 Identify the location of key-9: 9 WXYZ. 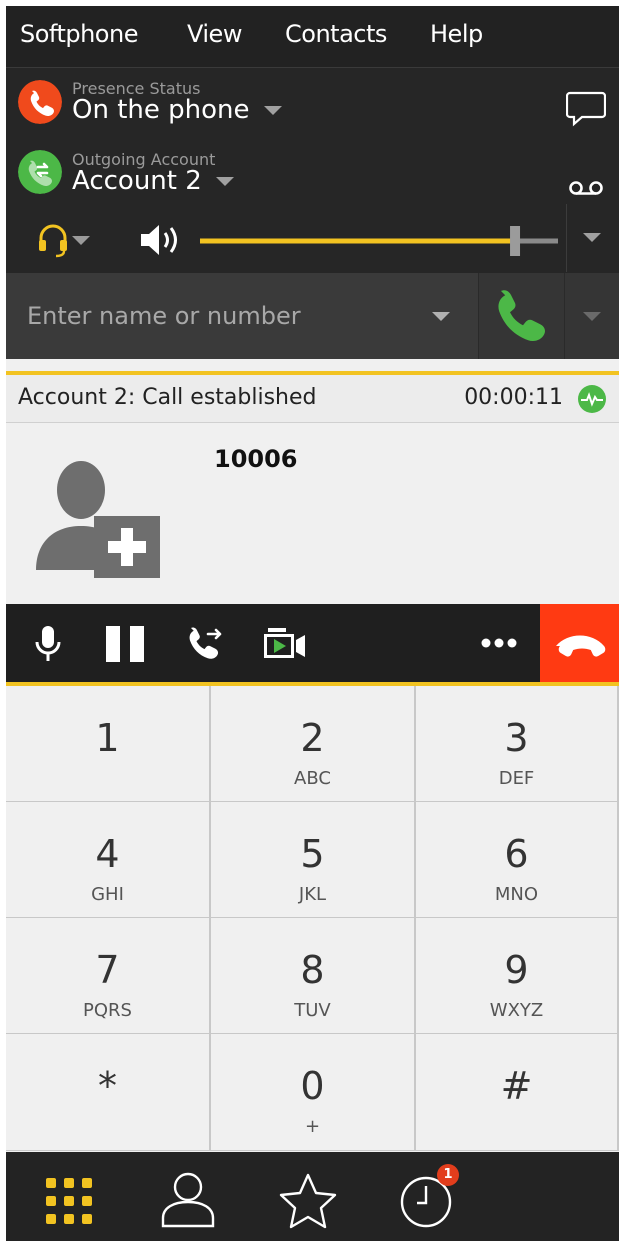
(516, 975).